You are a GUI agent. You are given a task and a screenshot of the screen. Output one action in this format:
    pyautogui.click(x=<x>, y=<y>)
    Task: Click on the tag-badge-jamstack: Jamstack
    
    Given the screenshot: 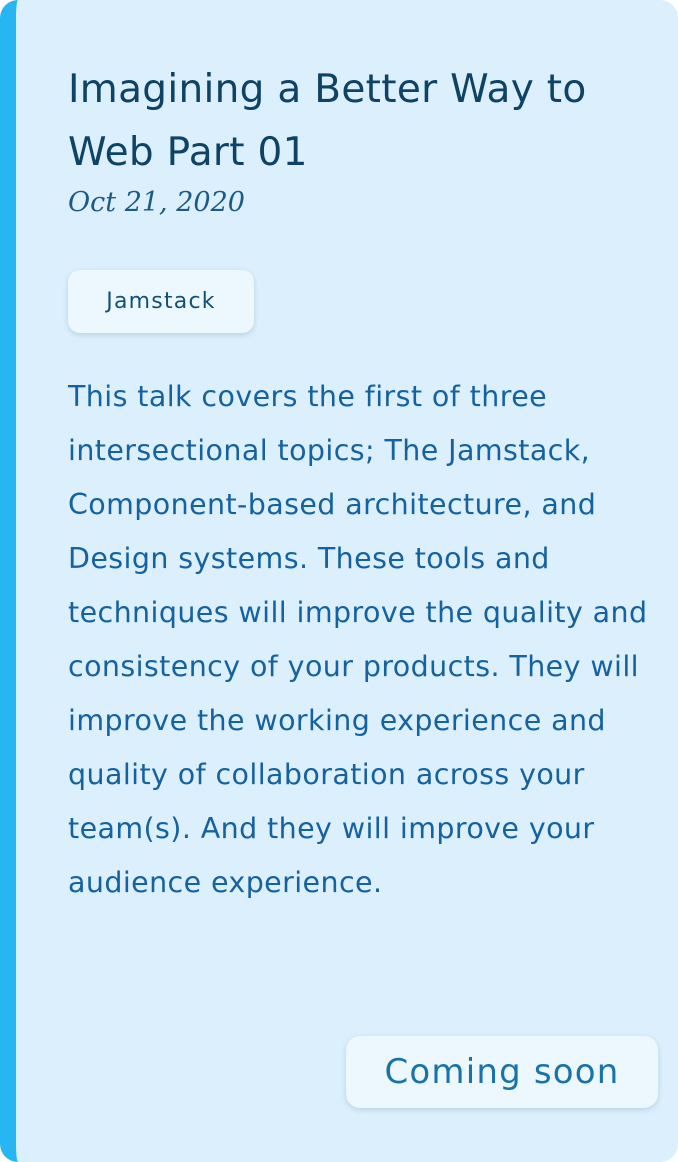 What is the action you would take?
    pyautogui.click(x=161, y=301)
    